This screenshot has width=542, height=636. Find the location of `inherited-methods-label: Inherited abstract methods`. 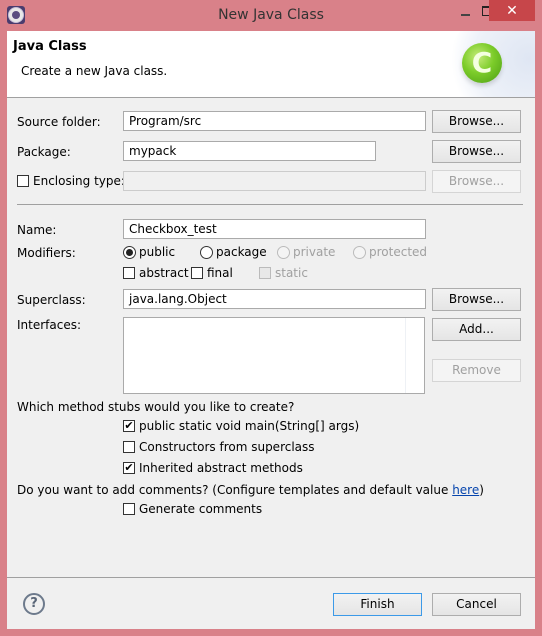

inherited-methods-label: Inherited abstract methods is located at coordinates (221, 468).